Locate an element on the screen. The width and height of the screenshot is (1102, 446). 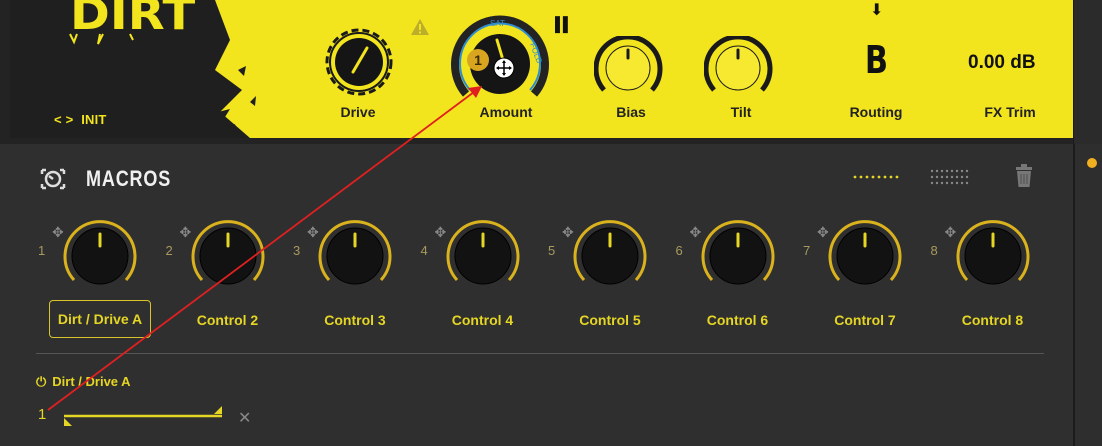
macro-number-1: 1 is located at coordinates (42, 250).